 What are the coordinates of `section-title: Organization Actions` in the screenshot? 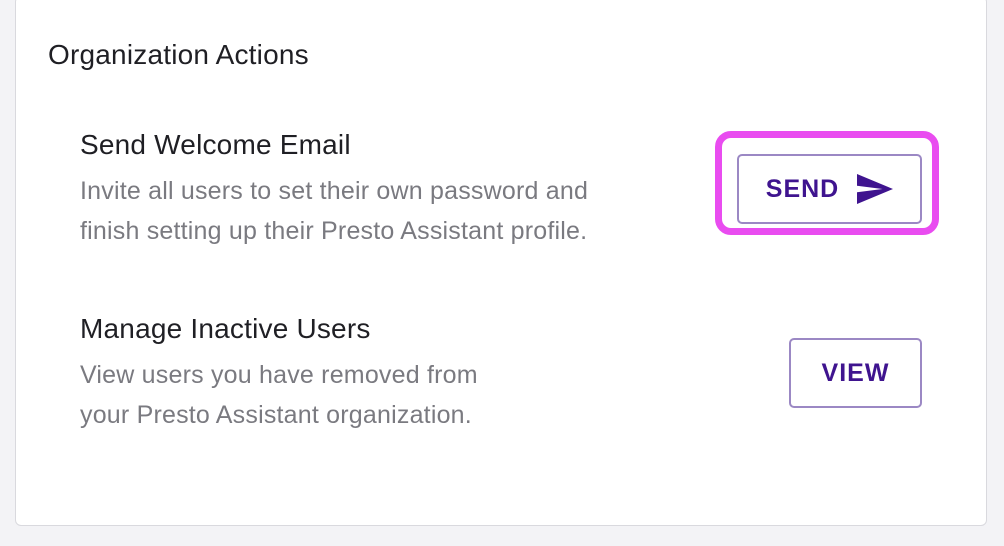 It's located at (178, 54).